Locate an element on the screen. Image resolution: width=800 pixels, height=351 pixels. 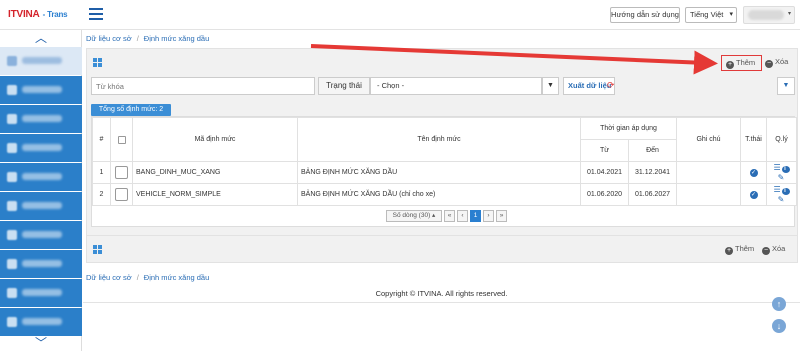
delete-button-bottom: − Xóa is located at coordinates (773, 249).